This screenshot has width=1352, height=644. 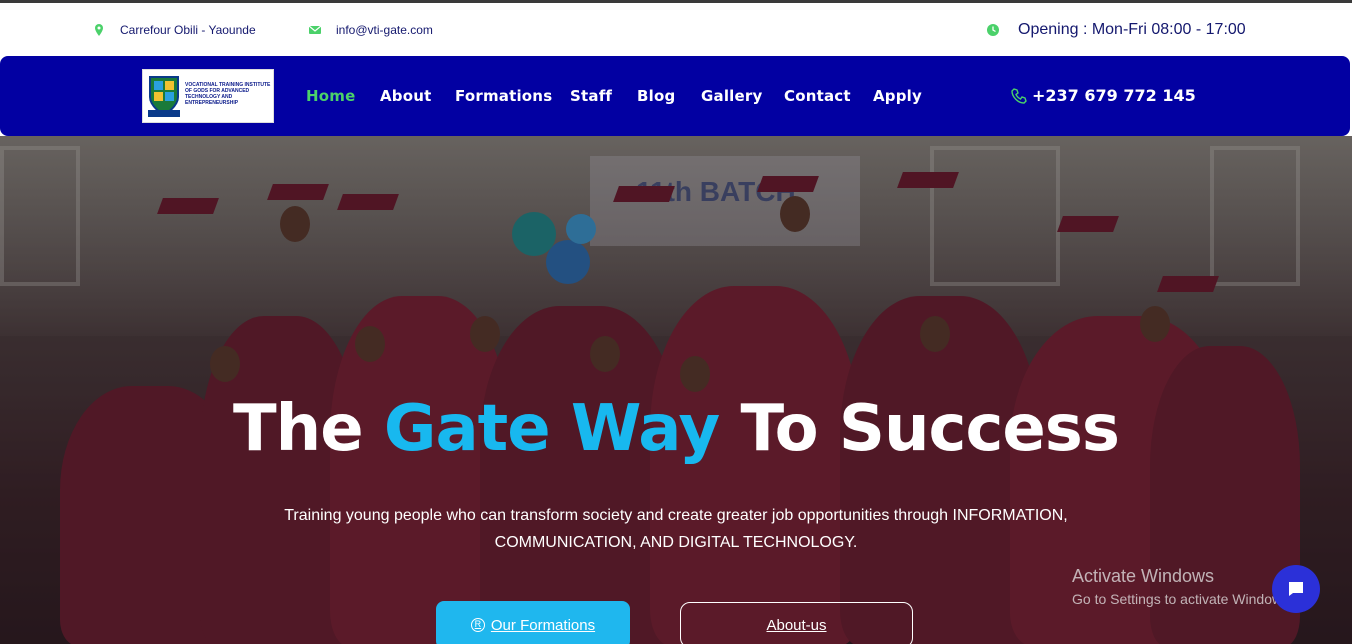 I want to click on hero-title: The Gate Way To Success, so click(x=676, y=429).